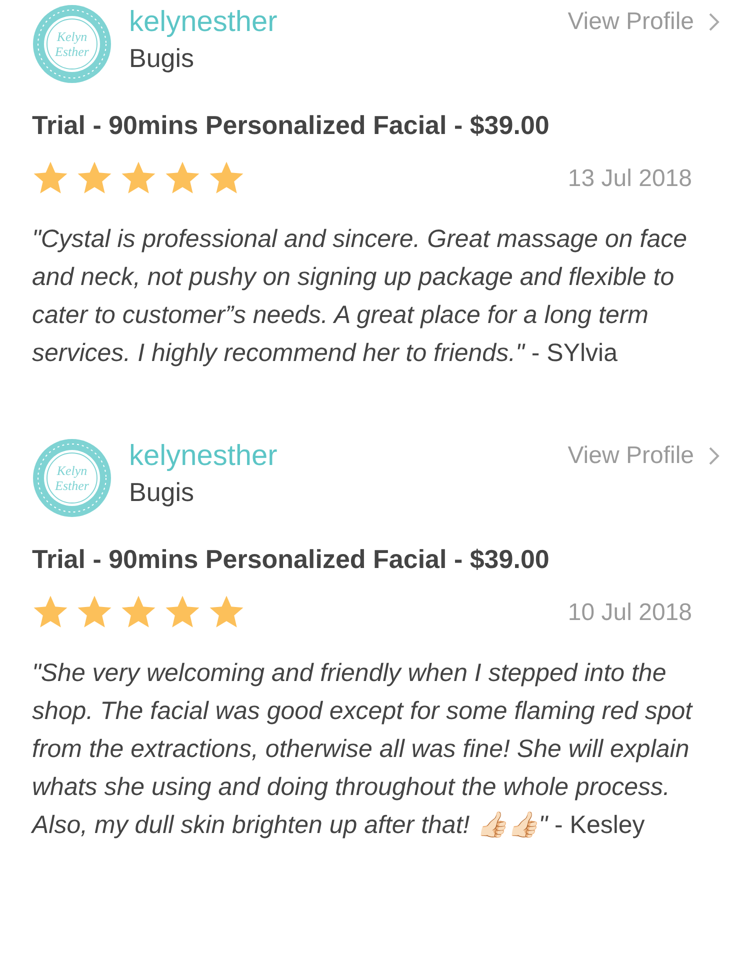  I want to click on review-date: 13 Jul 2018, so click(630, 178).